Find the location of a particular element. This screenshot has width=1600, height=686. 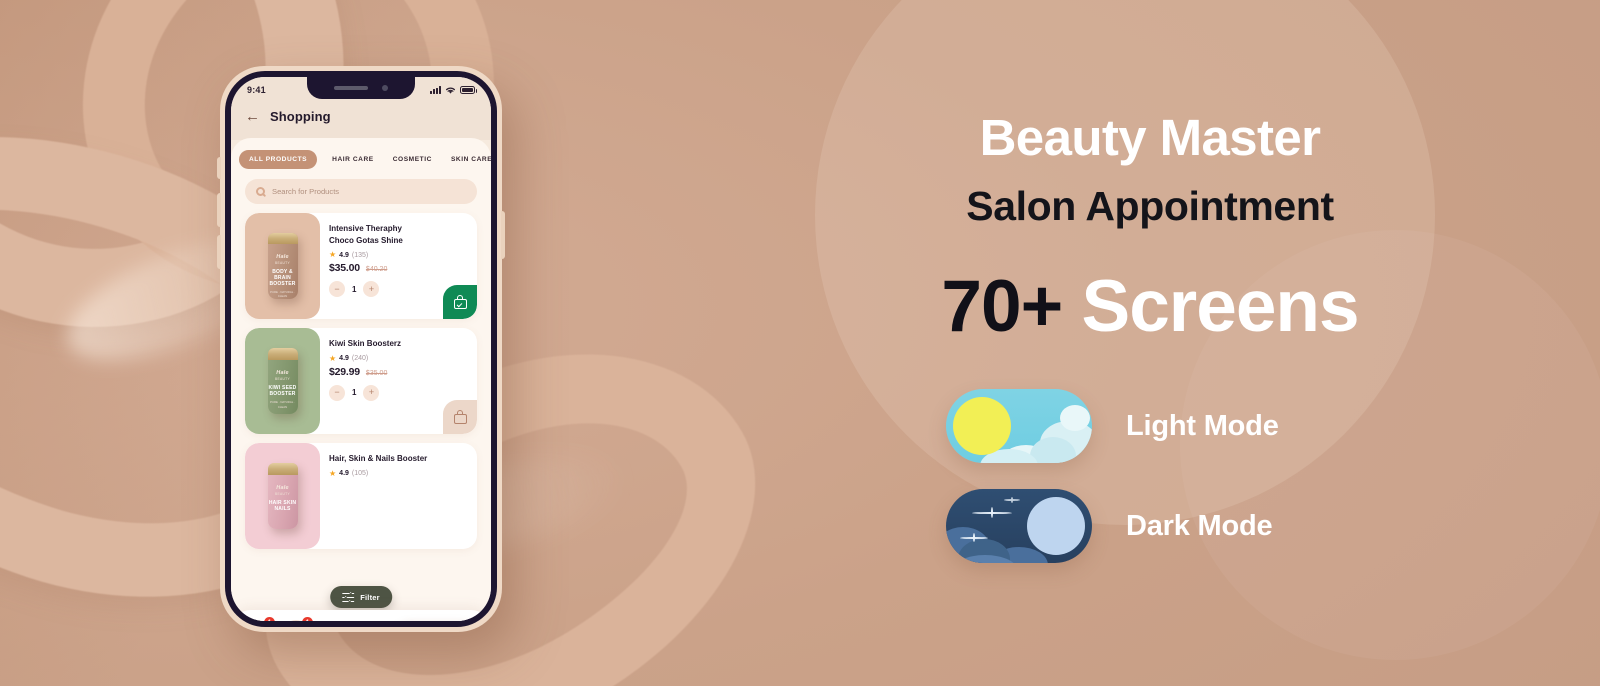

bottle-tagline: PURE · NATURAL · CLEAN is located at coordinates (282, 404).